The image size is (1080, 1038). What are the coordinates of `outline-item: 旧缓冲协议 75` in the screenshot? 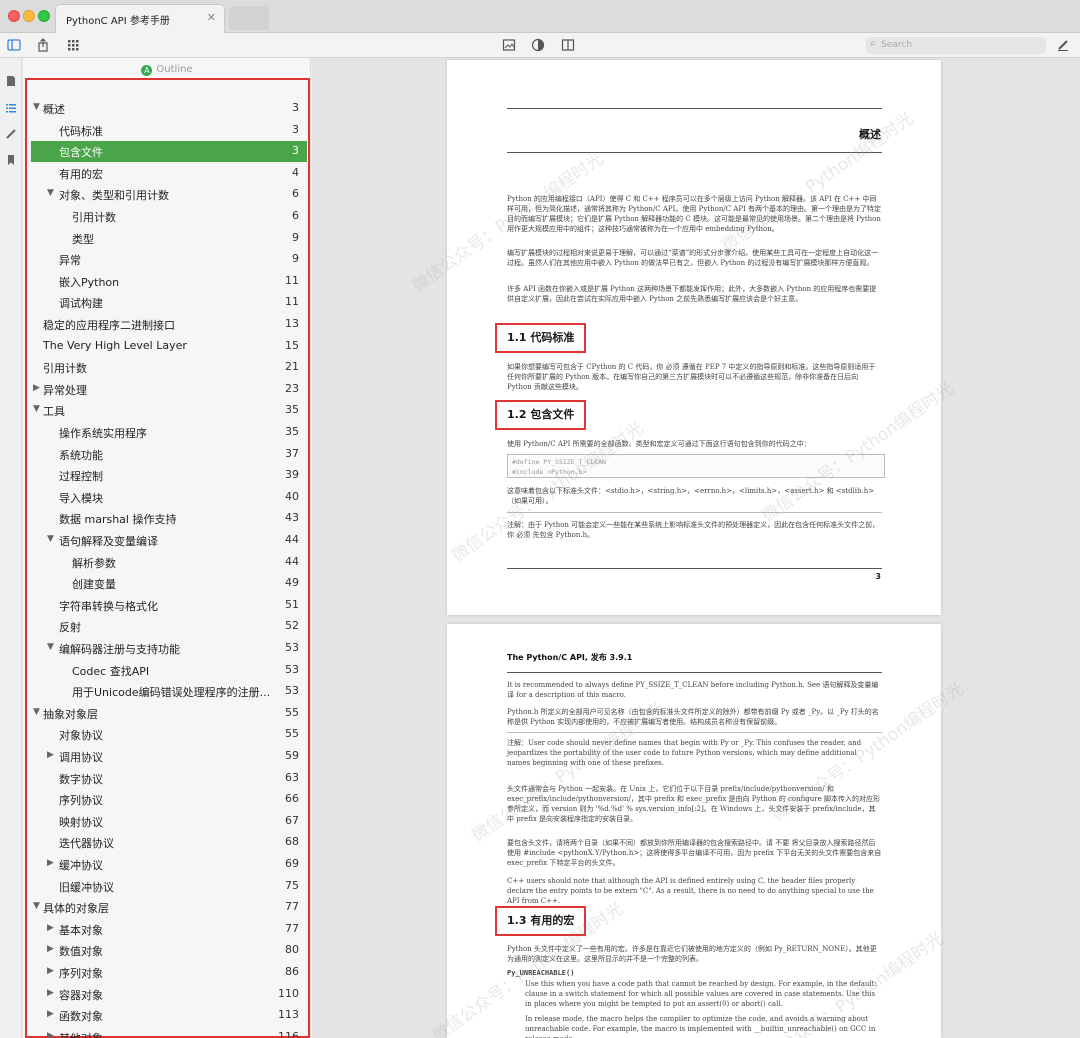 It's located at (169, 886).